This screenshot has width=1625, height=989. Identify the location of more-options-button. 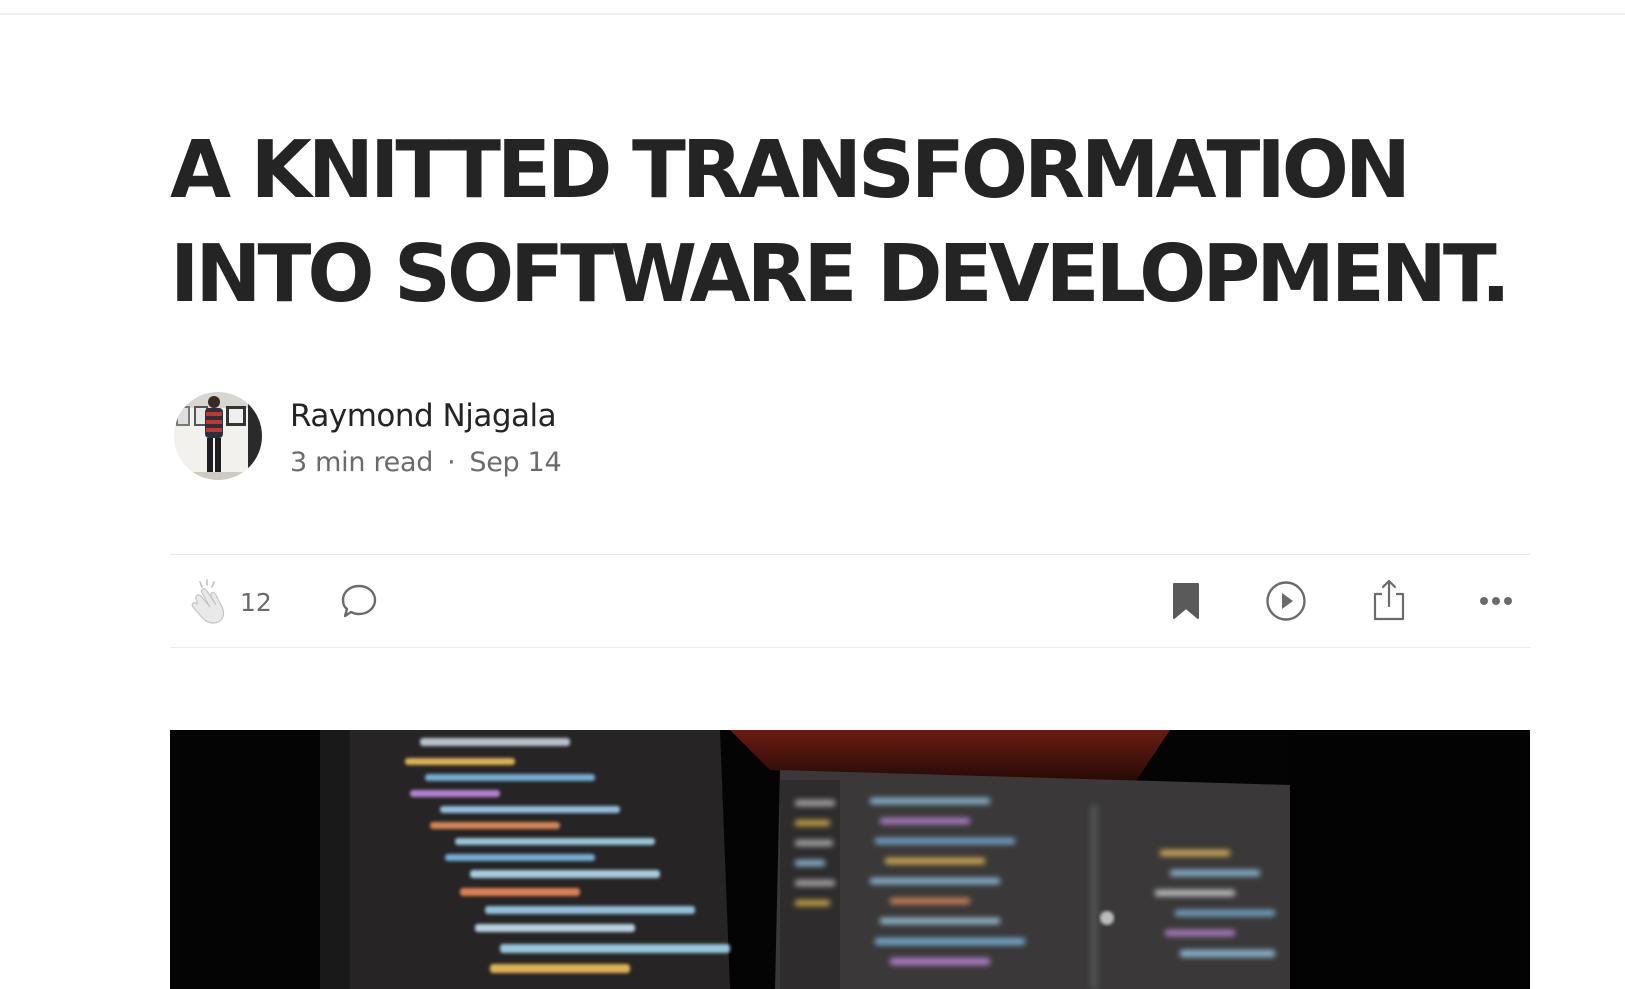
(1496, 601).